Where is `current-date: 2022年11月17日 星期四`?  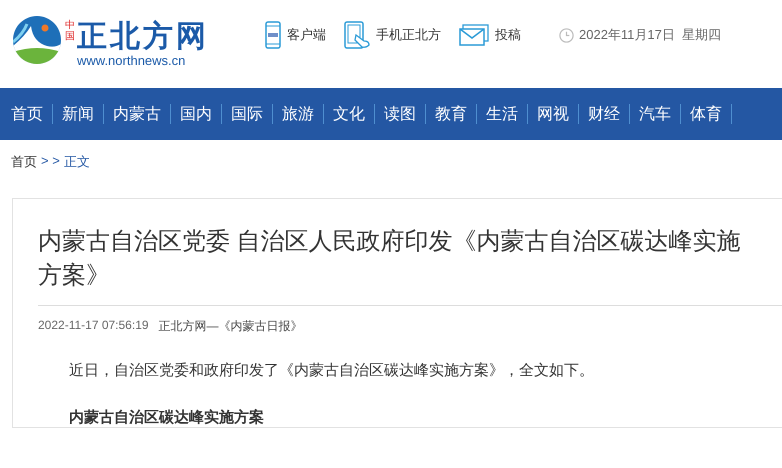
current-date: 2022年11月17日 星期四 is located at coordinates (650, 35).